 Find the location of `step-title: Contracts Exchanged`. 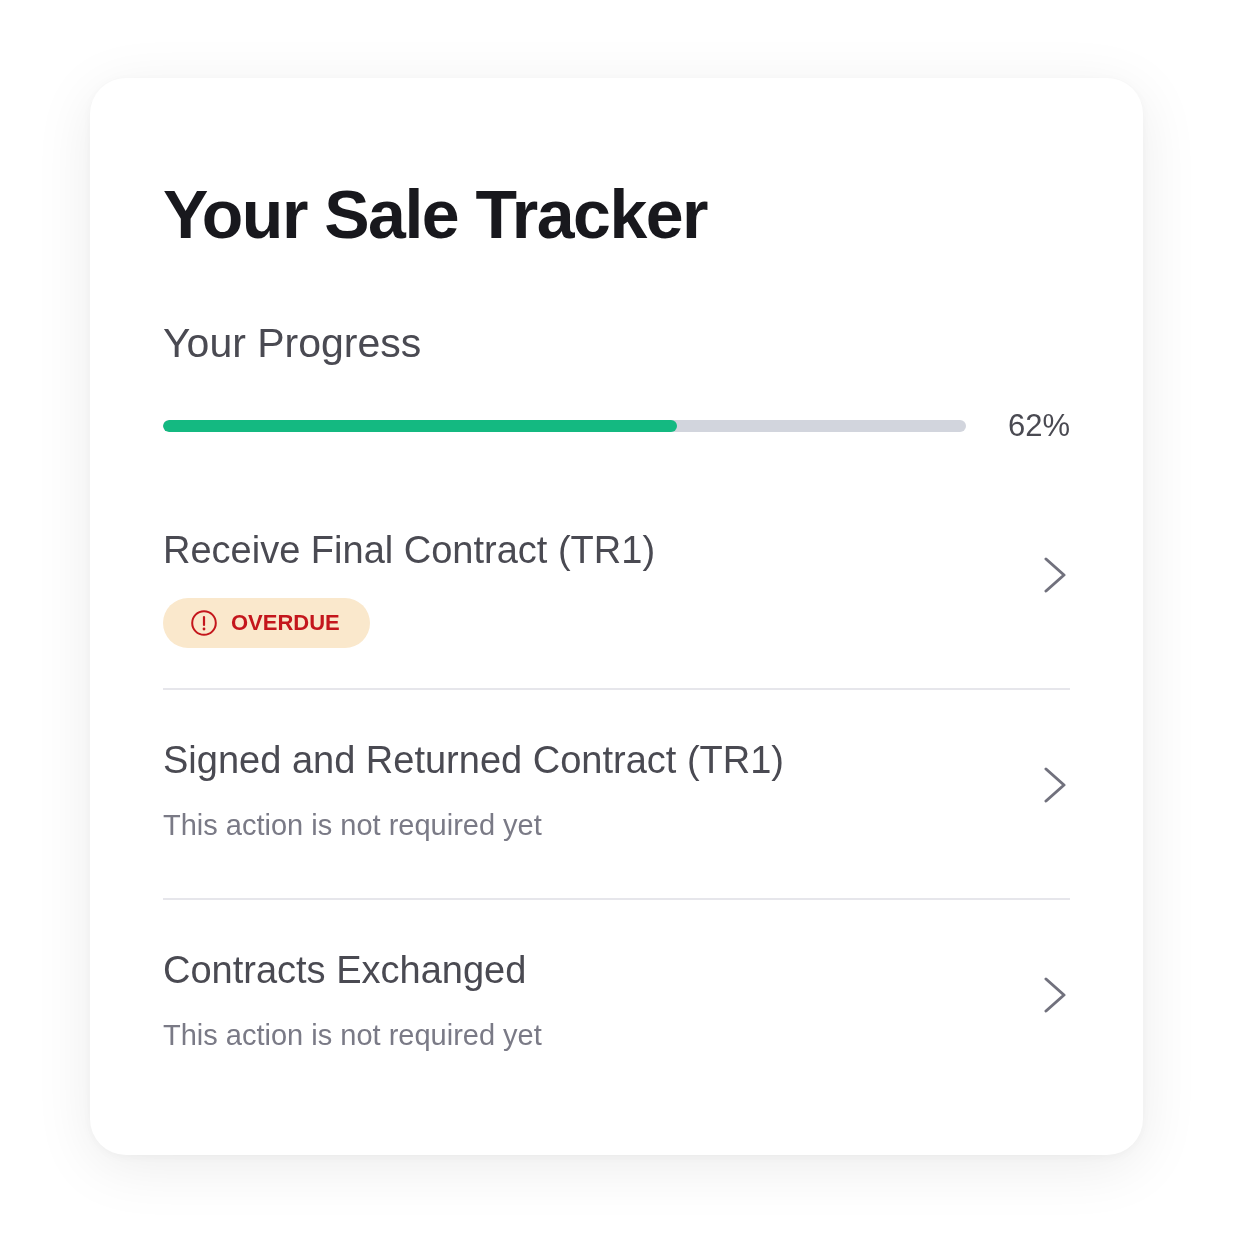

step-title: Contracts Exchanged is located at coordinates (345, 970).